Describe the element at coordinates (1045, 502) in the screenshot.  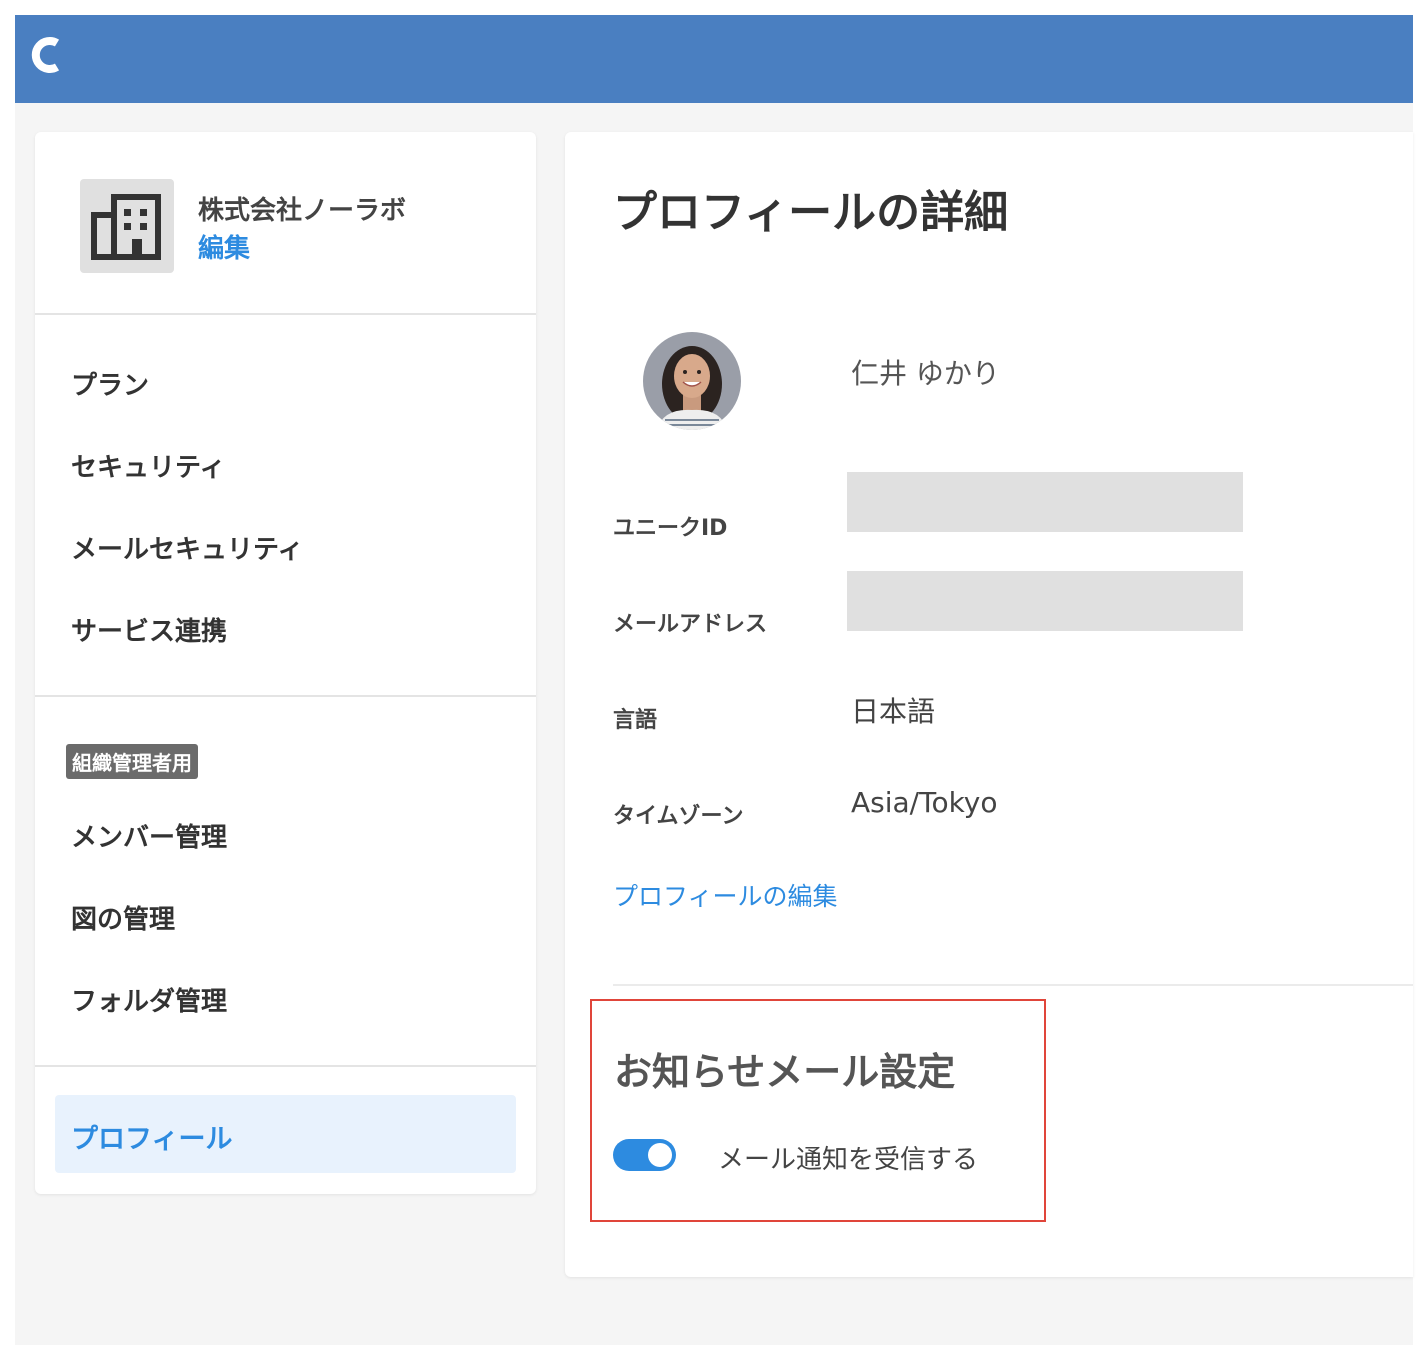
I see `unique-id-value-redacted` at that location.